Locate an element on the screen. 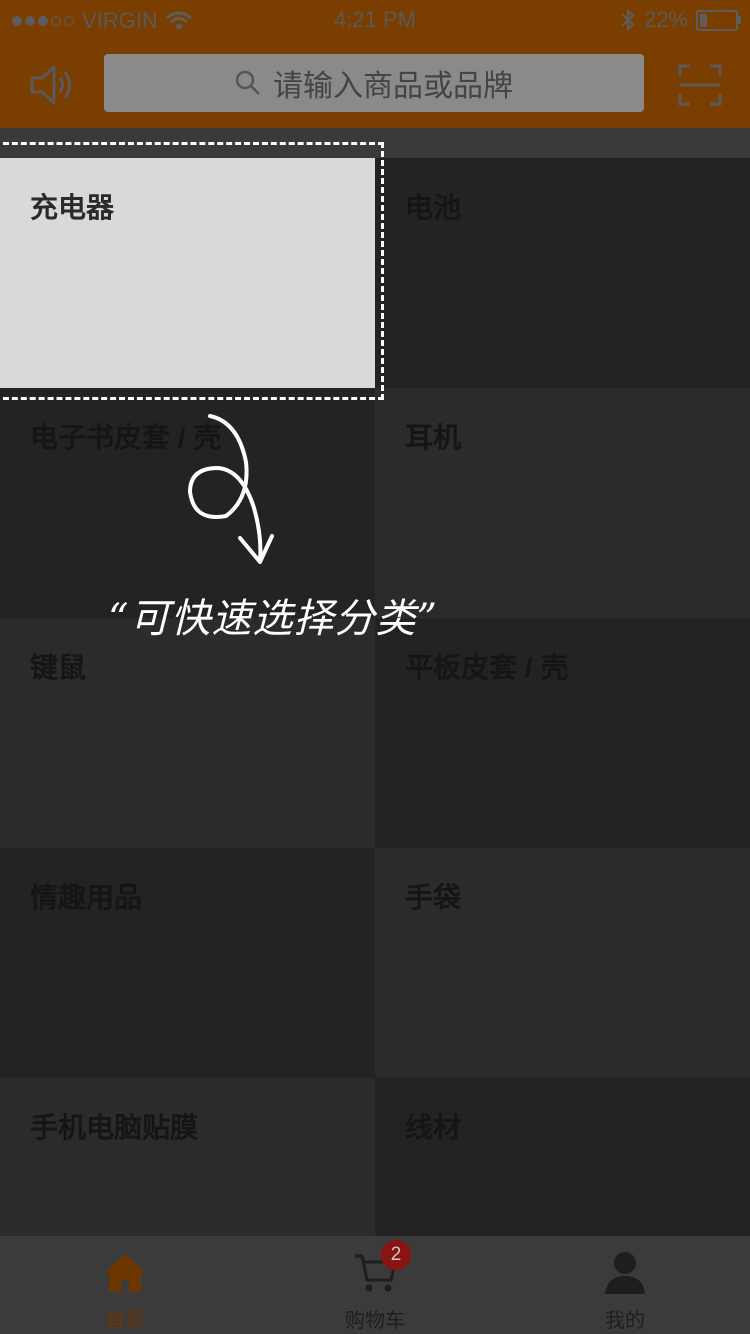 The image size is (750, 1334). category-label: 耳机 is located at coordinates (433, 437).